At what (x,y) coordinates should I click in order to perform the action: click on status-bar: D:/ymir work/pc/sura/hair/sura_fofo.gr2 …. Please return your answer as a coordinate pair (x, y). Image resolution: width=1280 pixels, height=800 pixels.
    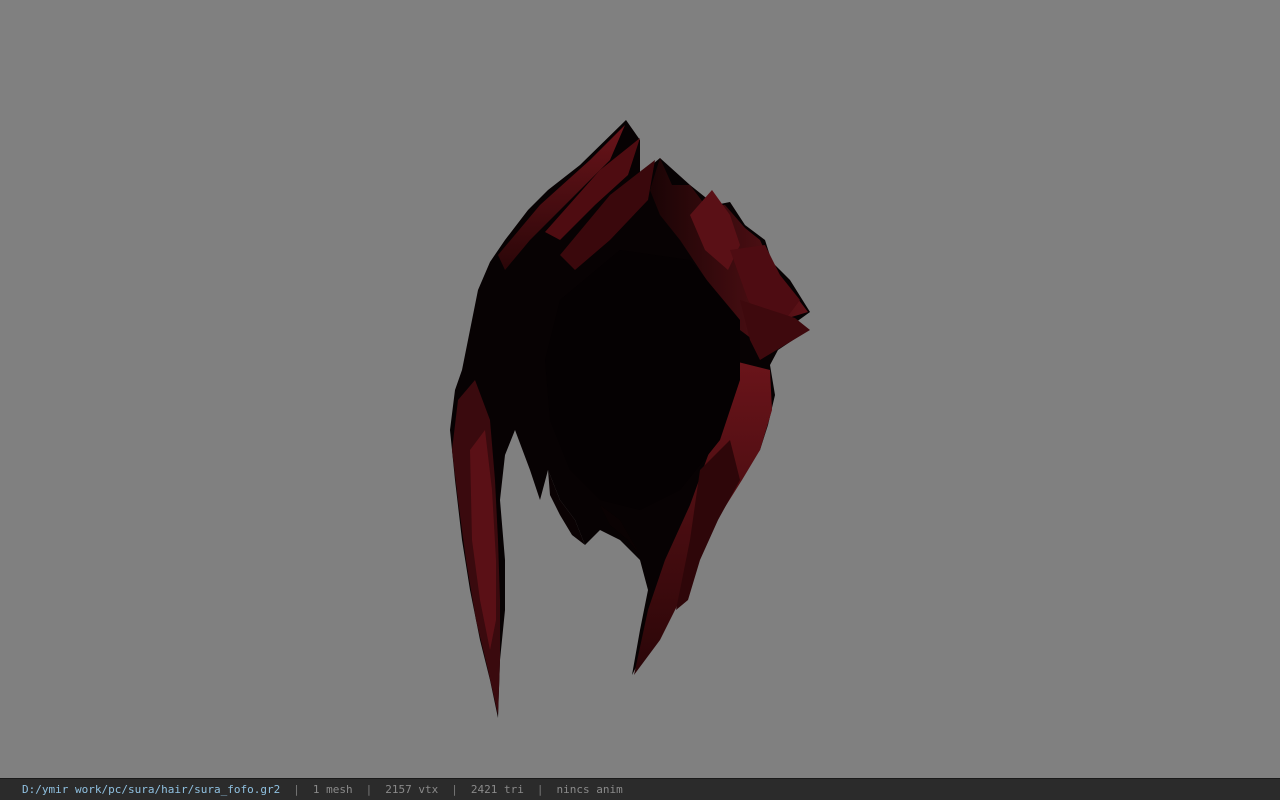
    Looking at the image, I should click on (640, 789).